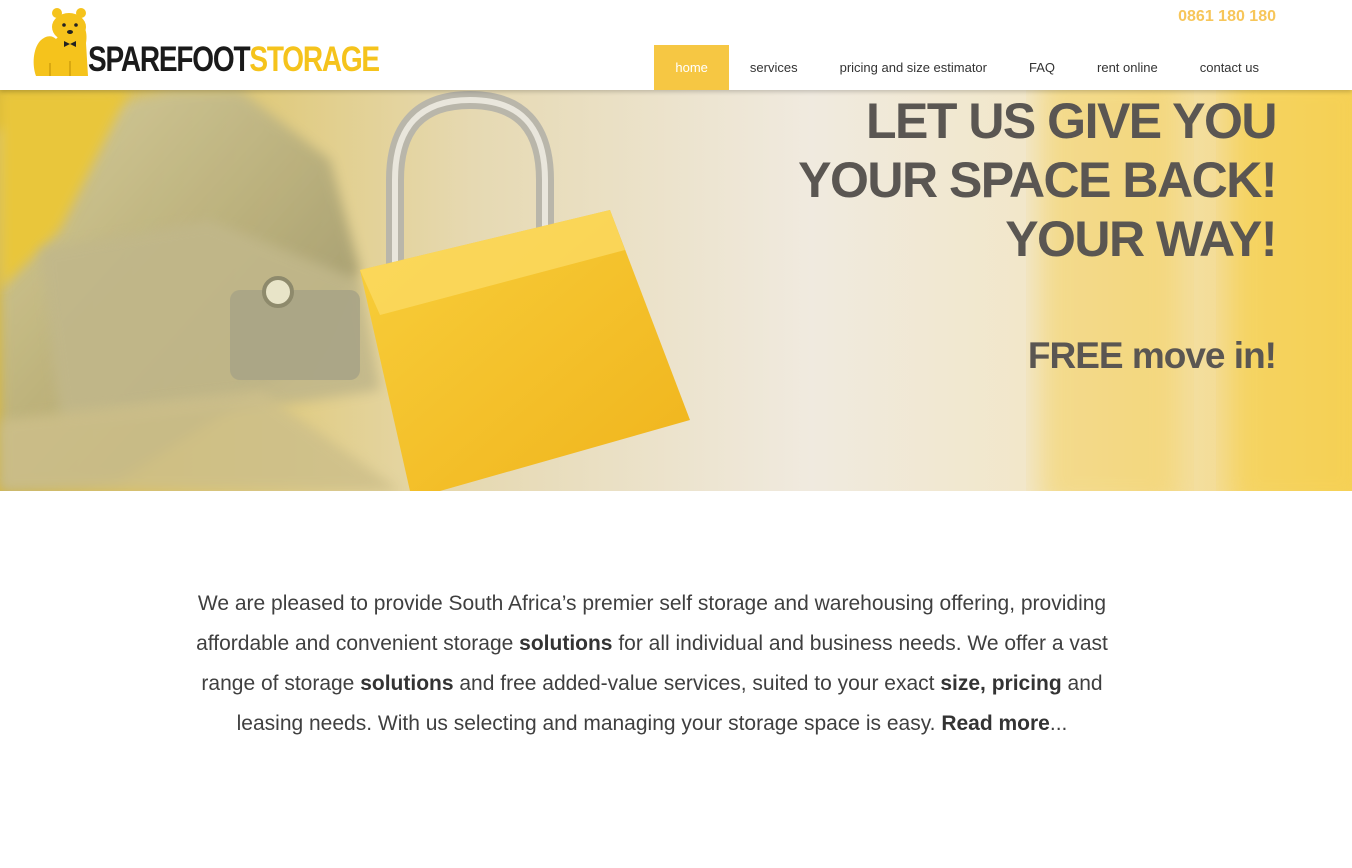 The image size is (1352, 868). I want to click on logo-wordmark: SPAREFOOTSTORAGE, so click(234, 59).